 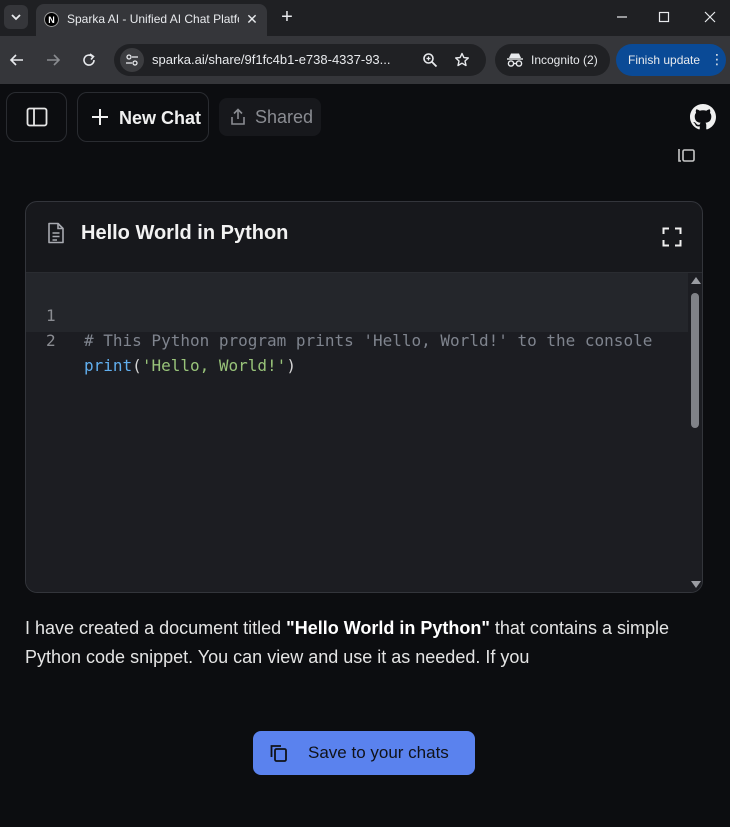 What do you see at coordinates (160, 118) in the screenshot?
I see `new-chat-label: New Chat` at bounding box center [160, 118].